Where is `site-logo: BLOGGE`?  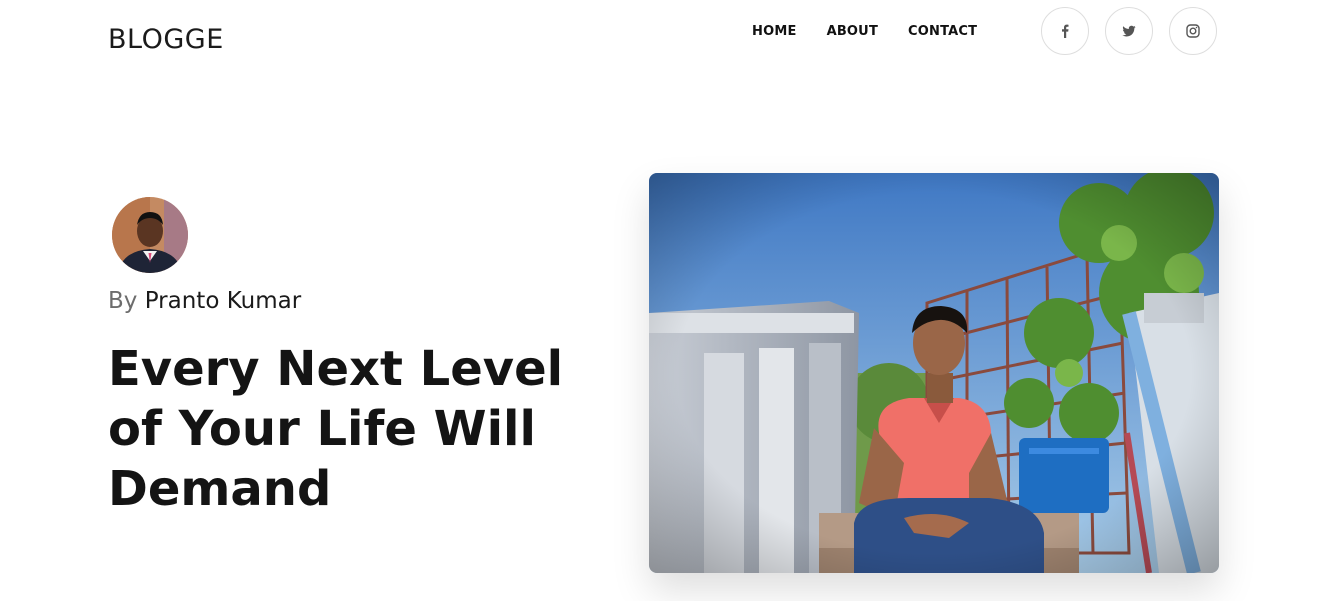 site-logo: BLOGGE is located at coordinates (166, 39).